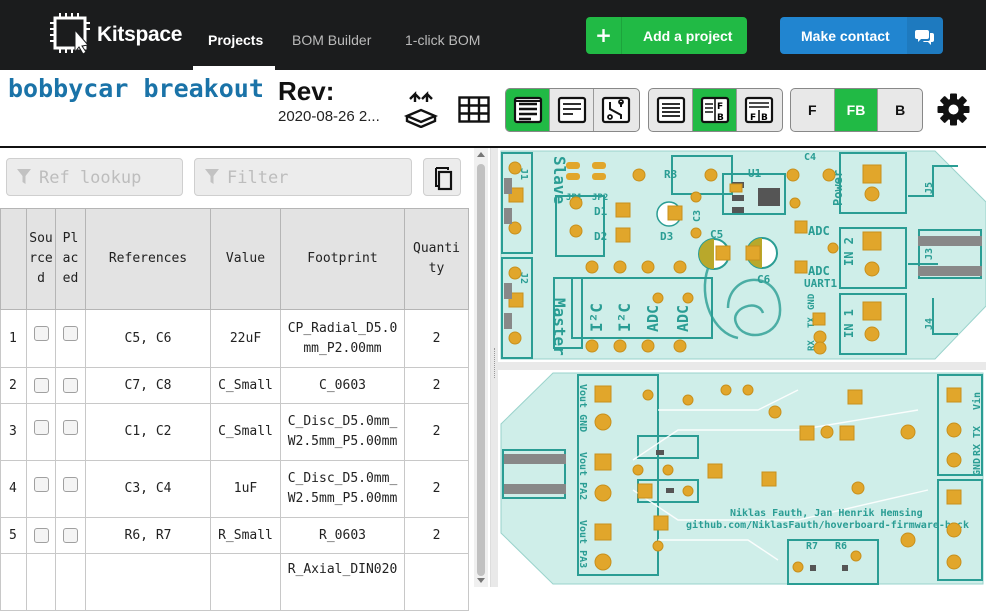 Image resolution: width=986 pixels, height=611 pixels. I want to click on project-title: bobbycar breakout, so click(136, 88).